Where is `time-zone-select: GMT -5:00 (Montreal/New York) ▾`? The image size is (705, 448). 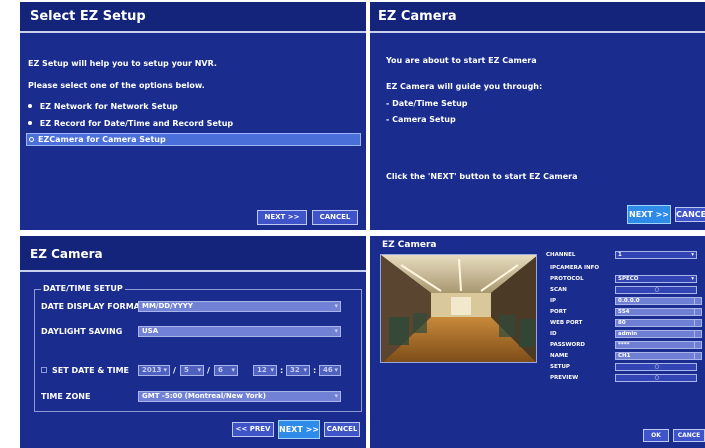
time-zone-select: GMT -5:00 (Montreal/New York) ▾ is located at coordinates (239, 396).